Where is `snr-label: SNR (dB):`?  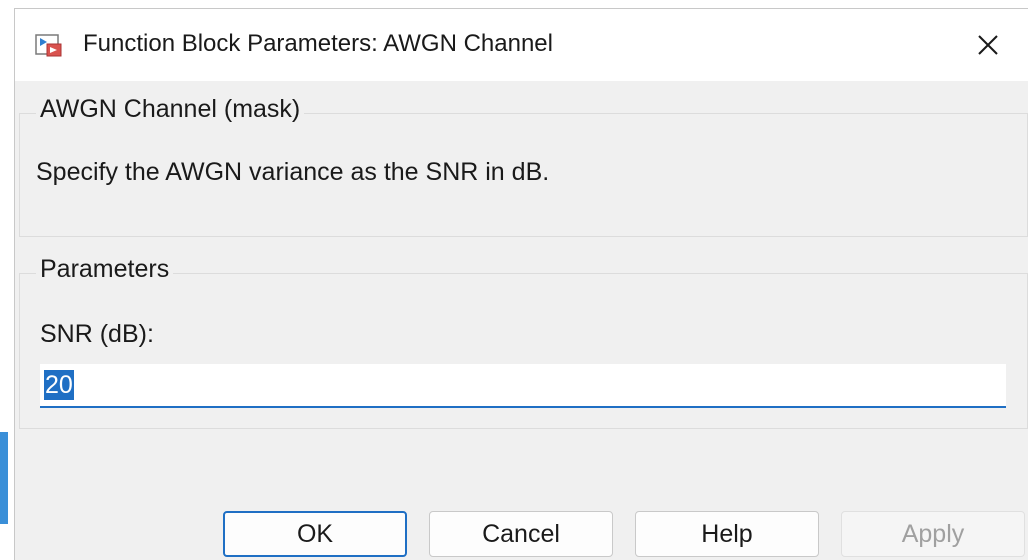
snr-label: SNR (dB): is located at coordinates (97, 334).